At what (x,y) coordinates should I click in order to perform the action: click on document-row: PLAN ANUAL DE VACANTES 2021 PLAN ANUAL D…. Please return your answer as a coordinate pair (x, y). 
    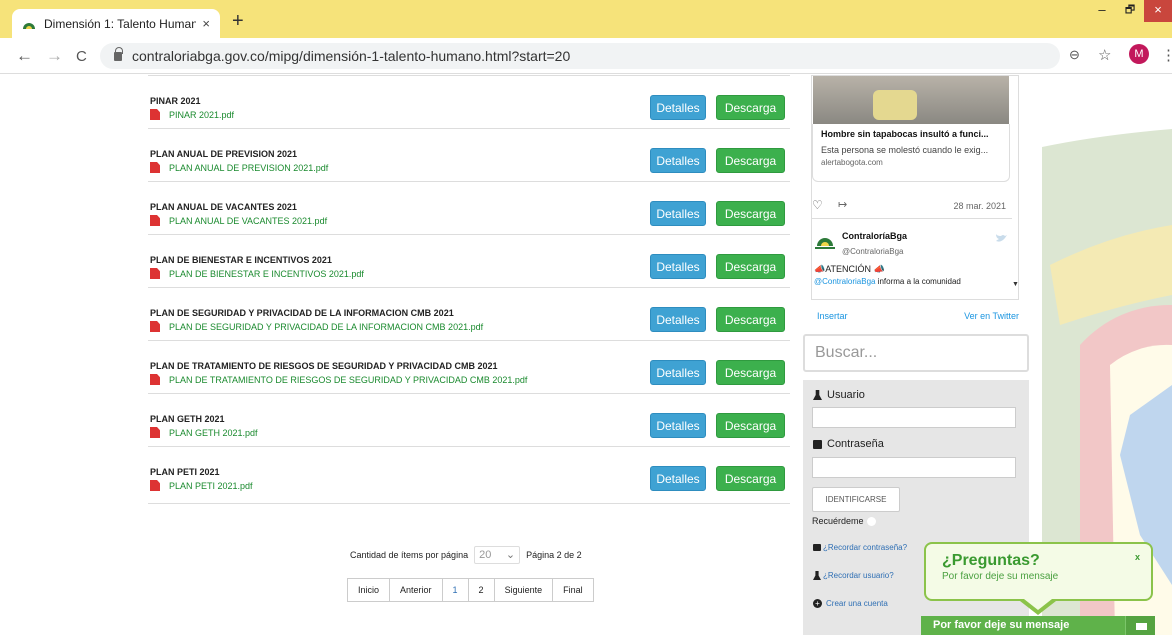
    Looking at the image, I should click on (469, 207).